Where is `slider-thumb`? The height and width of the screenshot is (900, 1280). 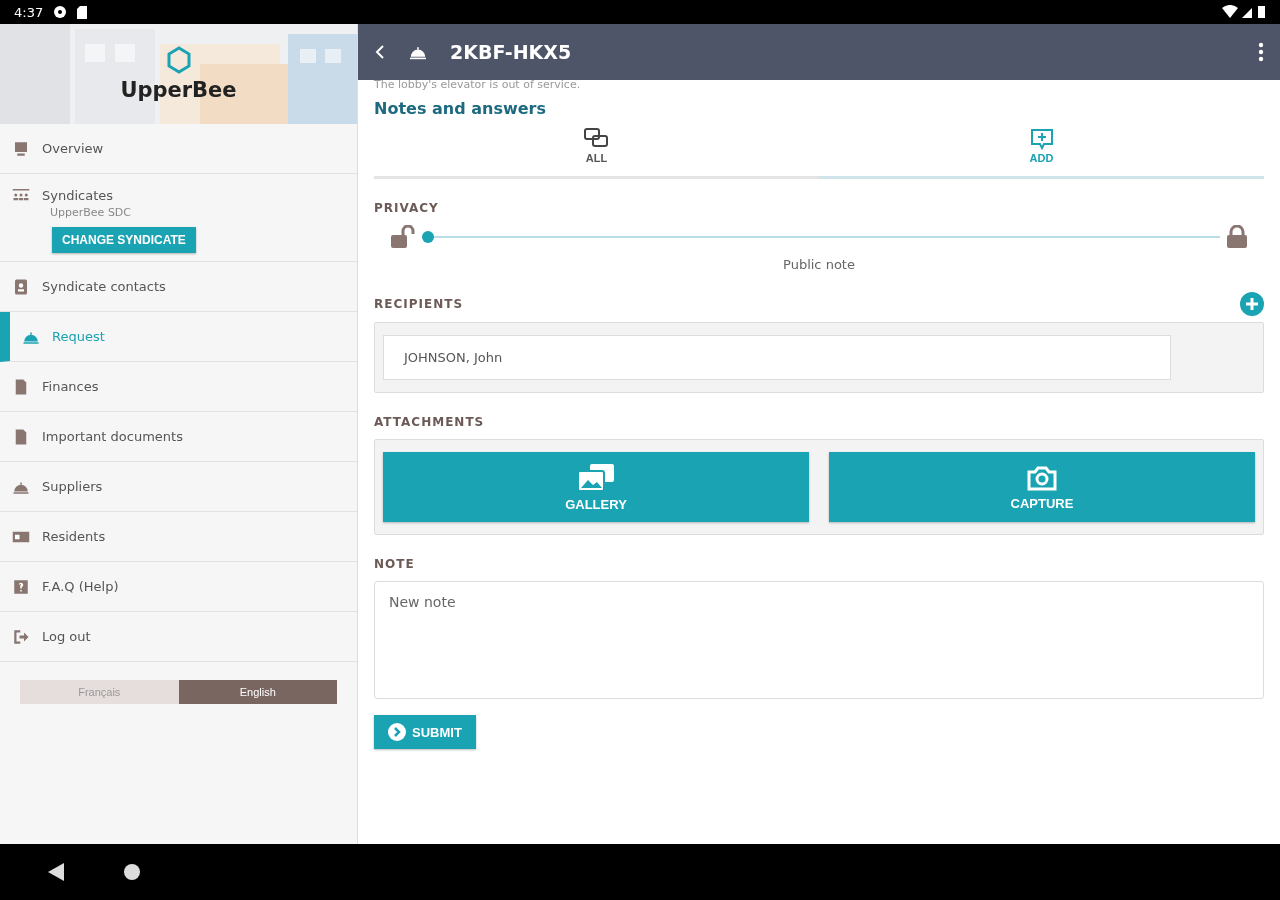
slider-thumb is located at coordinates (428, 237).